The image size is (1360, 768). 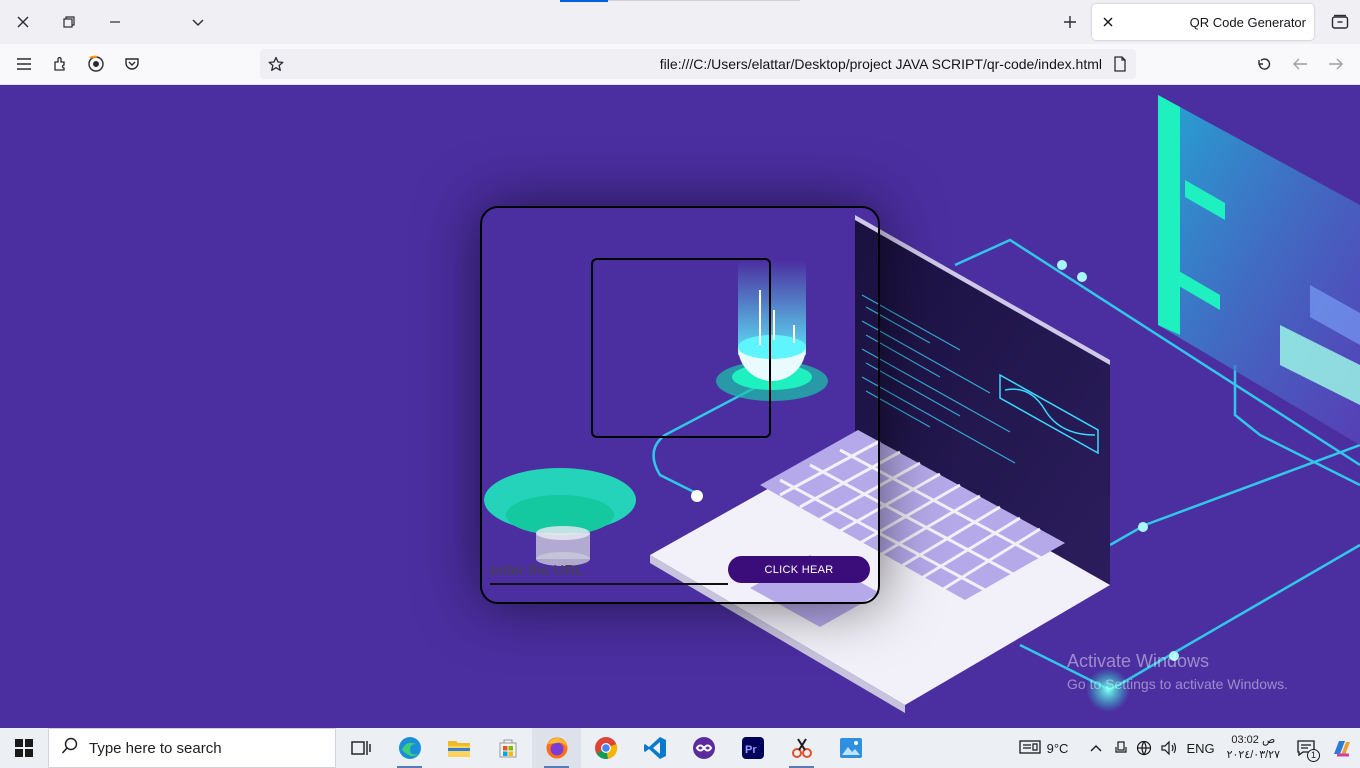 I want to click on tab-close-icon, so click(x=1108, y=22).